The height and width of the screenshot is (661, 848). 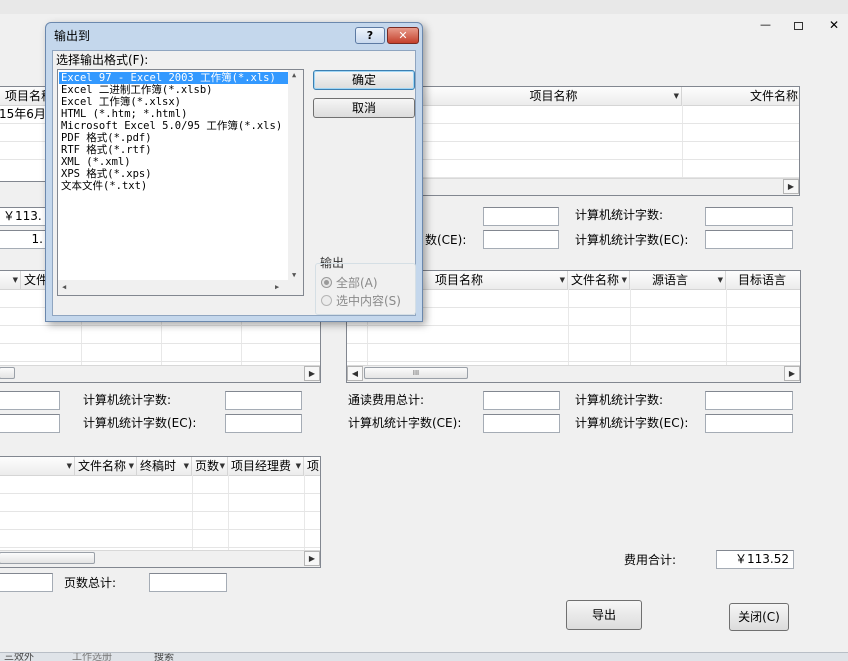 What do you see at coordinates (573, 373) in the screenshot?
I see `horizontal-scrollbar: ◀ III ▶` at bounding box center [573, 373].